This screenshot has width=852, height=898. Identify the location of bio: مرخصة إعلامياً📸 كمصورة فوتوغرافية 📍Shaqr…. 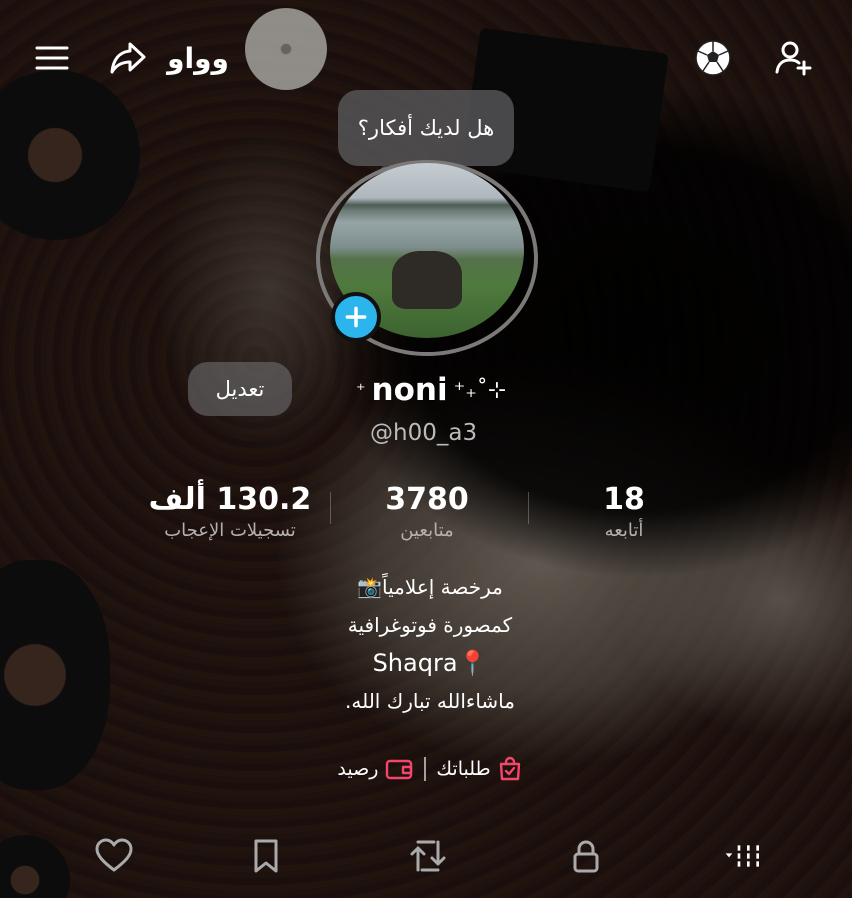
(430, 644).